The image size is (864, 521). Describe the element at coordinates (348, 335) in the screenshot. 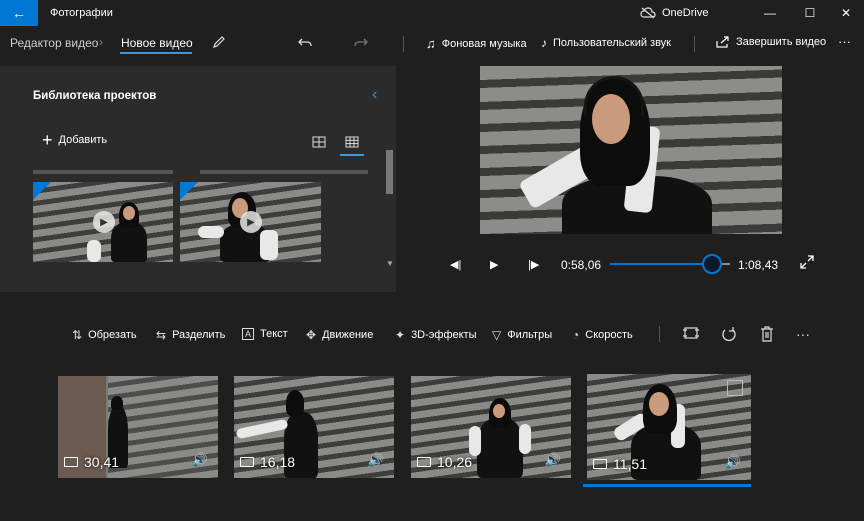

I see `motion-label: Движение` at that location.